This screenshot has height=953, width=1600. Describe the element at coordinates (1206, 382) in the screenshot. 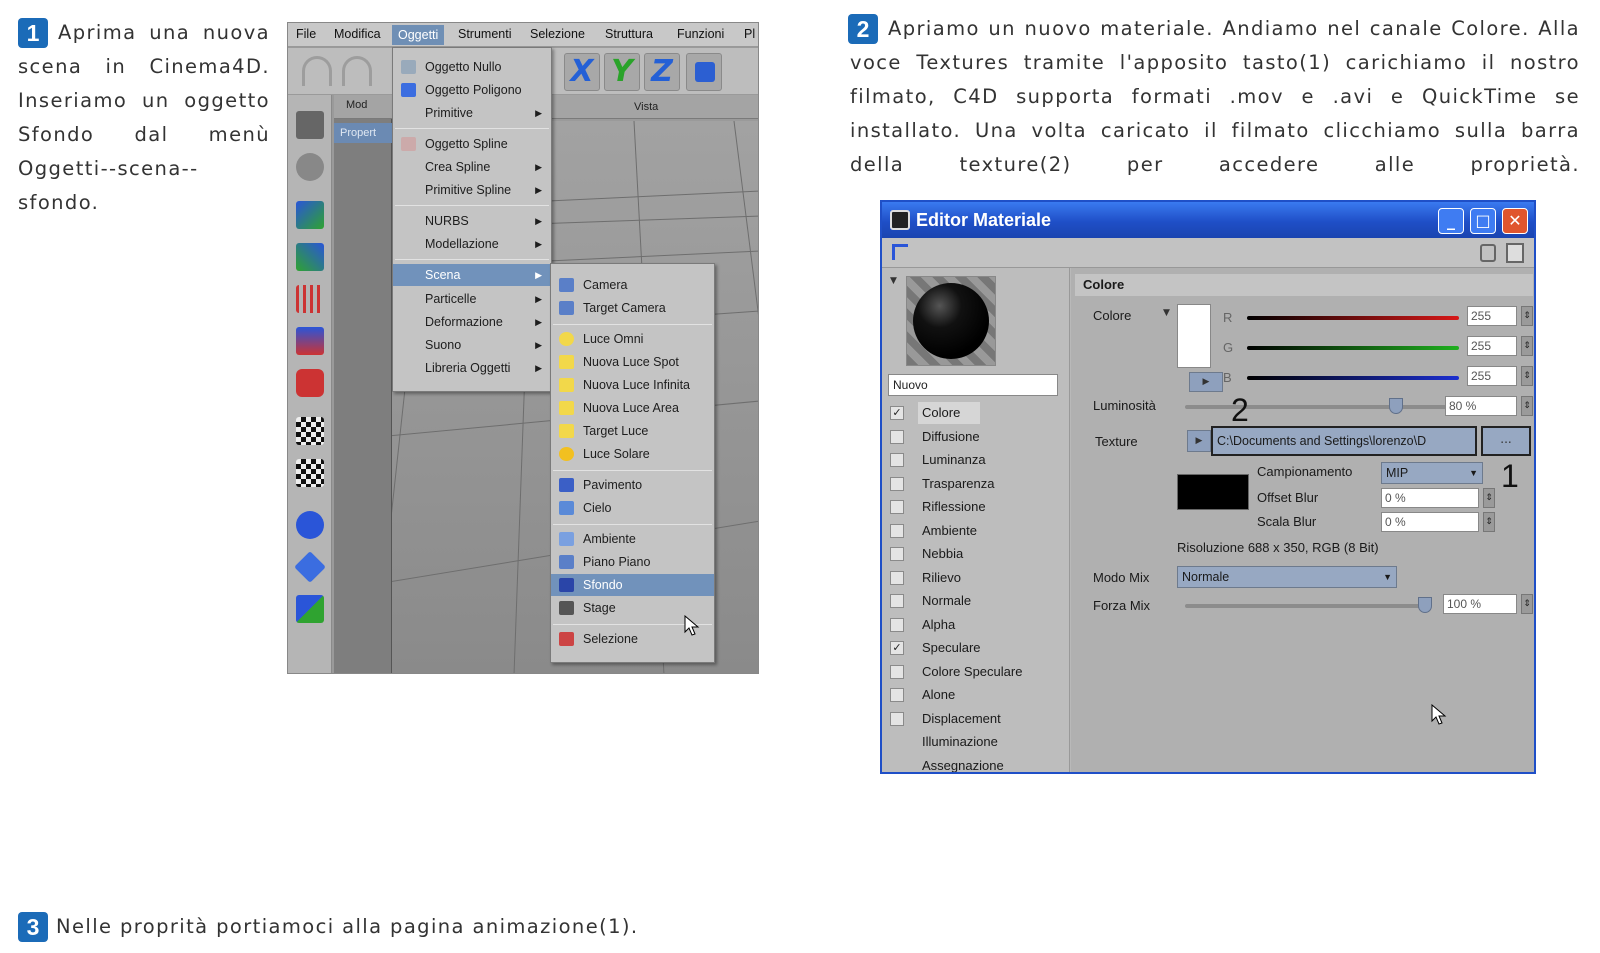

I see `color-picker-button: ▶` at that location.